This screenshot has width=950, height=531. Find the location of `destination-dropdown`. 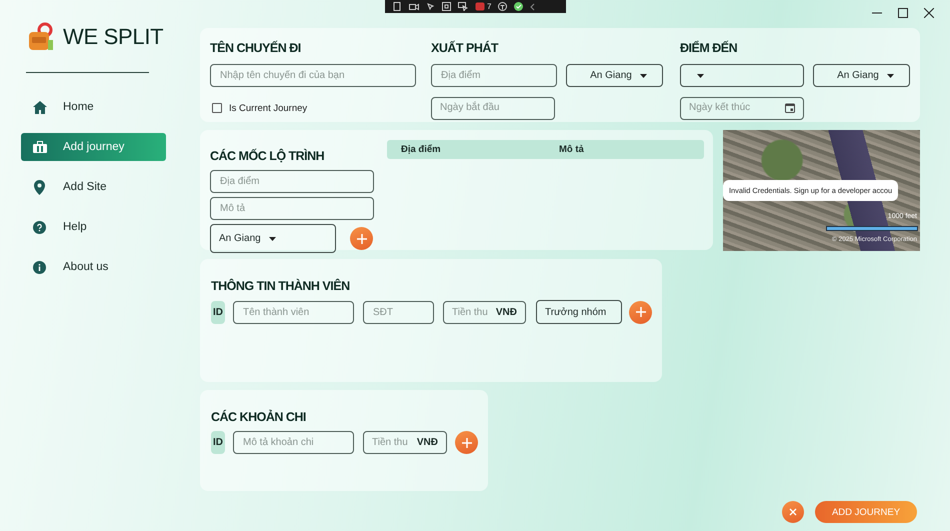

destination-dropdown is located at coordinates (742, 76).